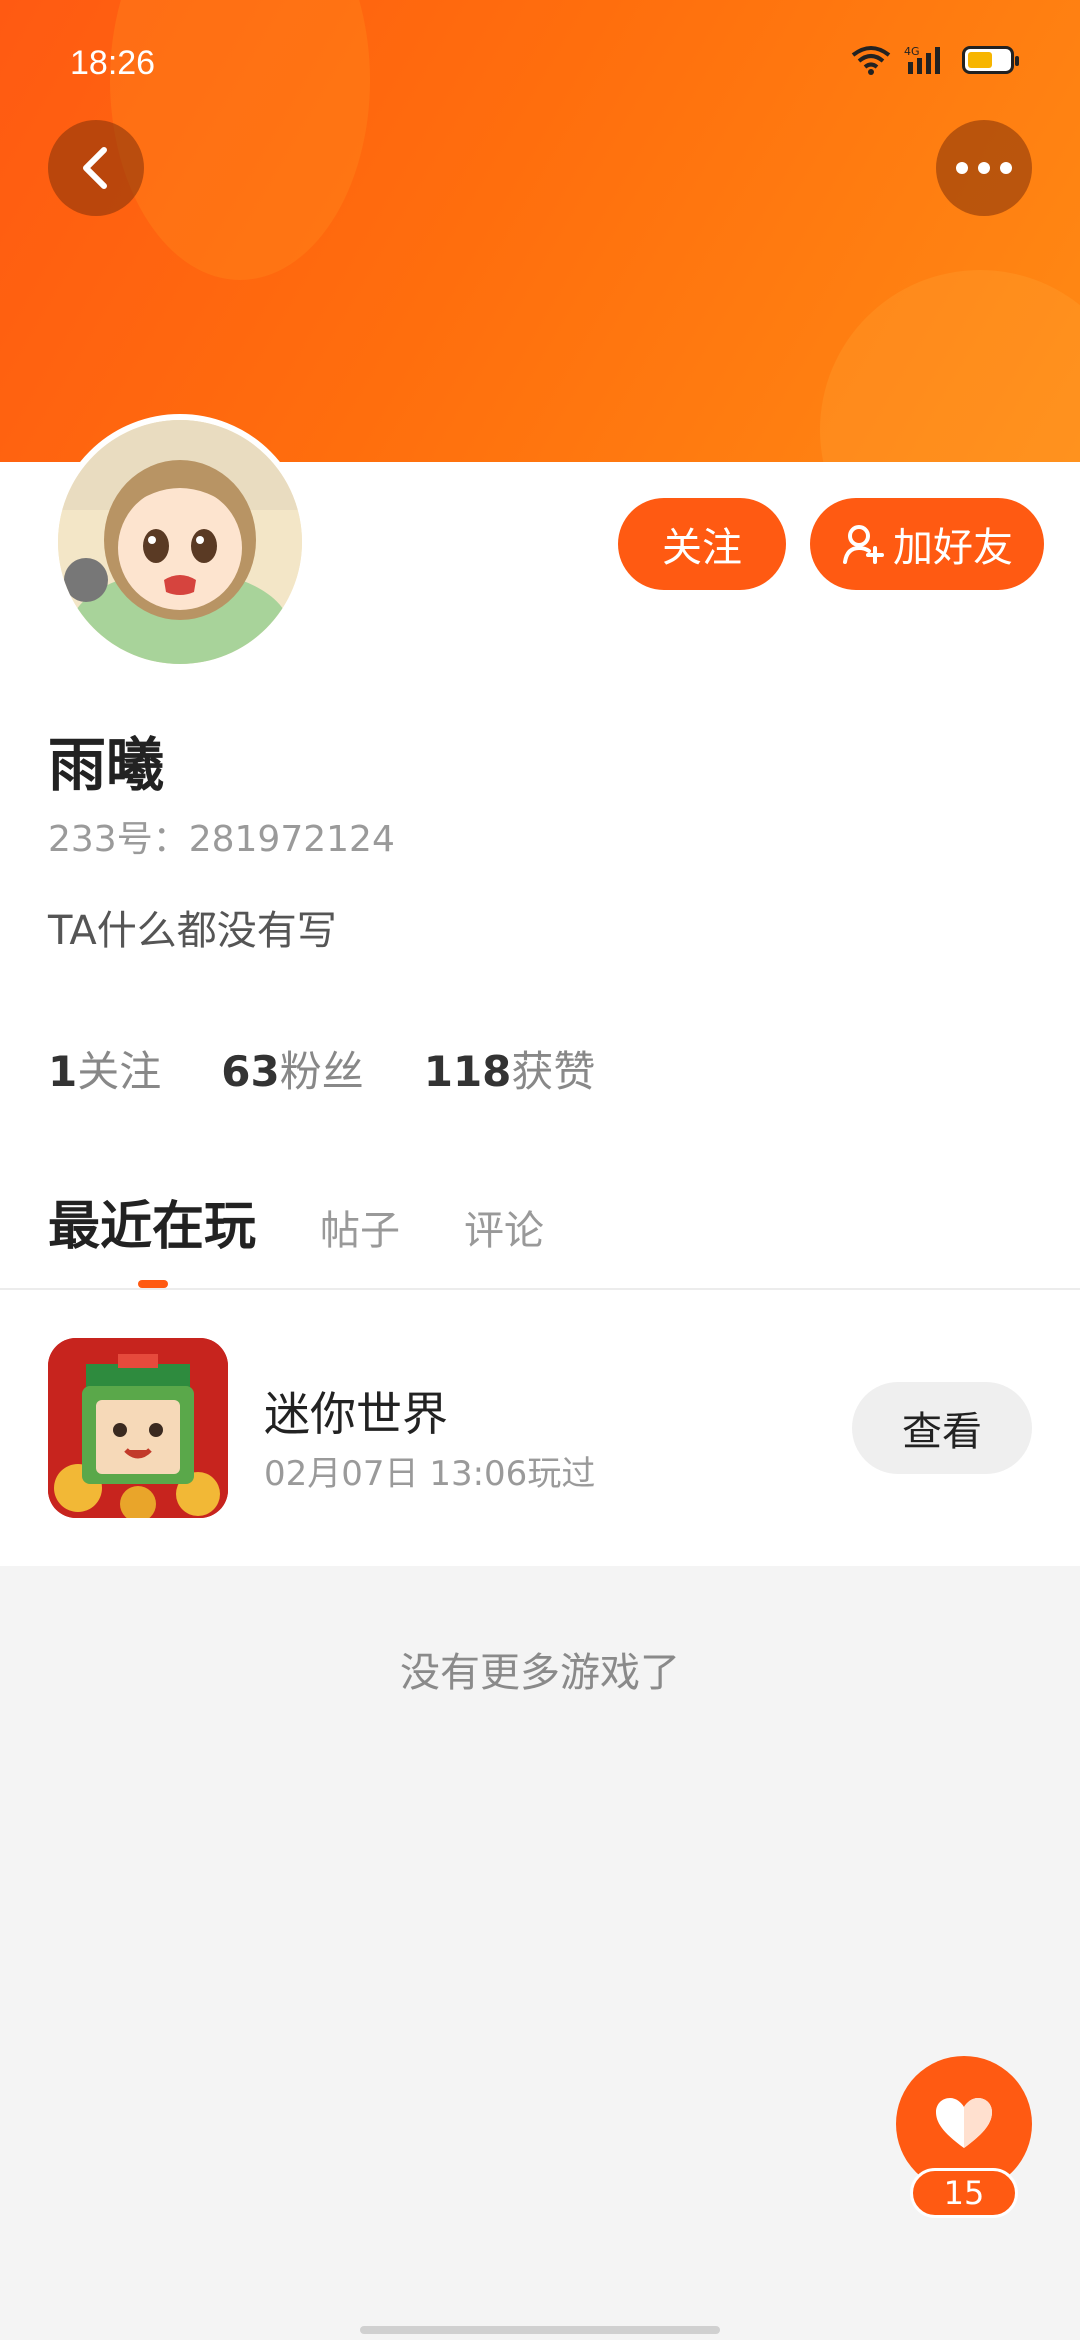  What do you see at coordinates (863, 544) in the screenshot?
I see `add-user-icon` at bounding box center [863, 544].